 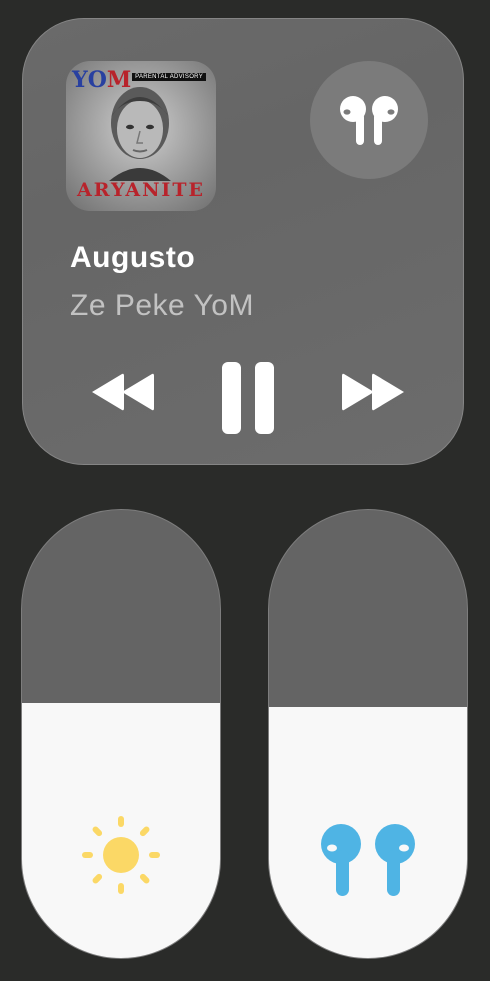 I want to click on sun-icon, so click(x=121, y=855).